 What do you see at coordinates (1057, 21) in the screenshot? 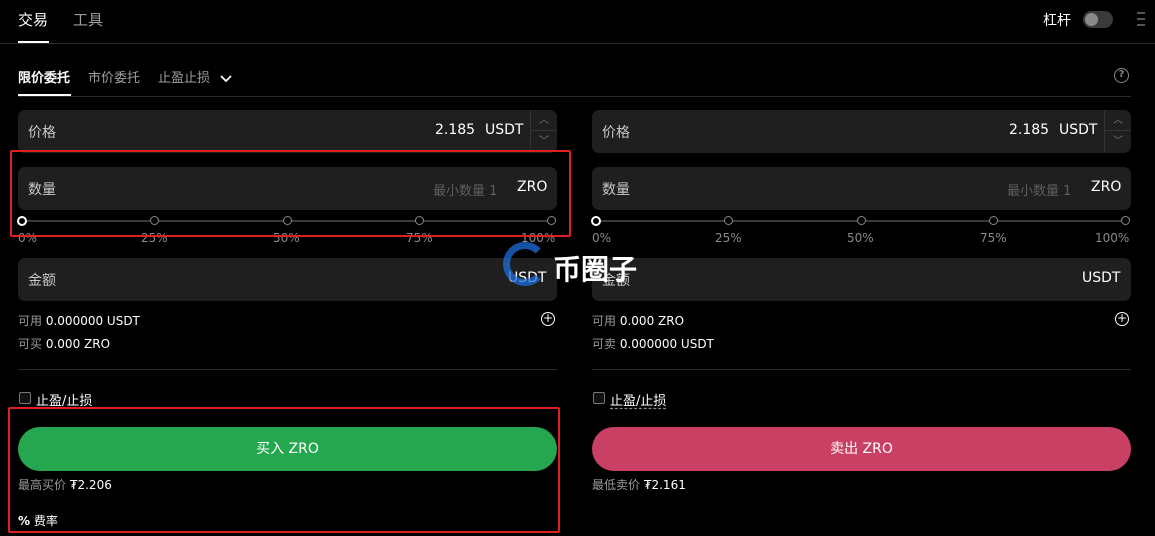
I see `leverage-label: 杠杆` at bounding box center [1057, 21].